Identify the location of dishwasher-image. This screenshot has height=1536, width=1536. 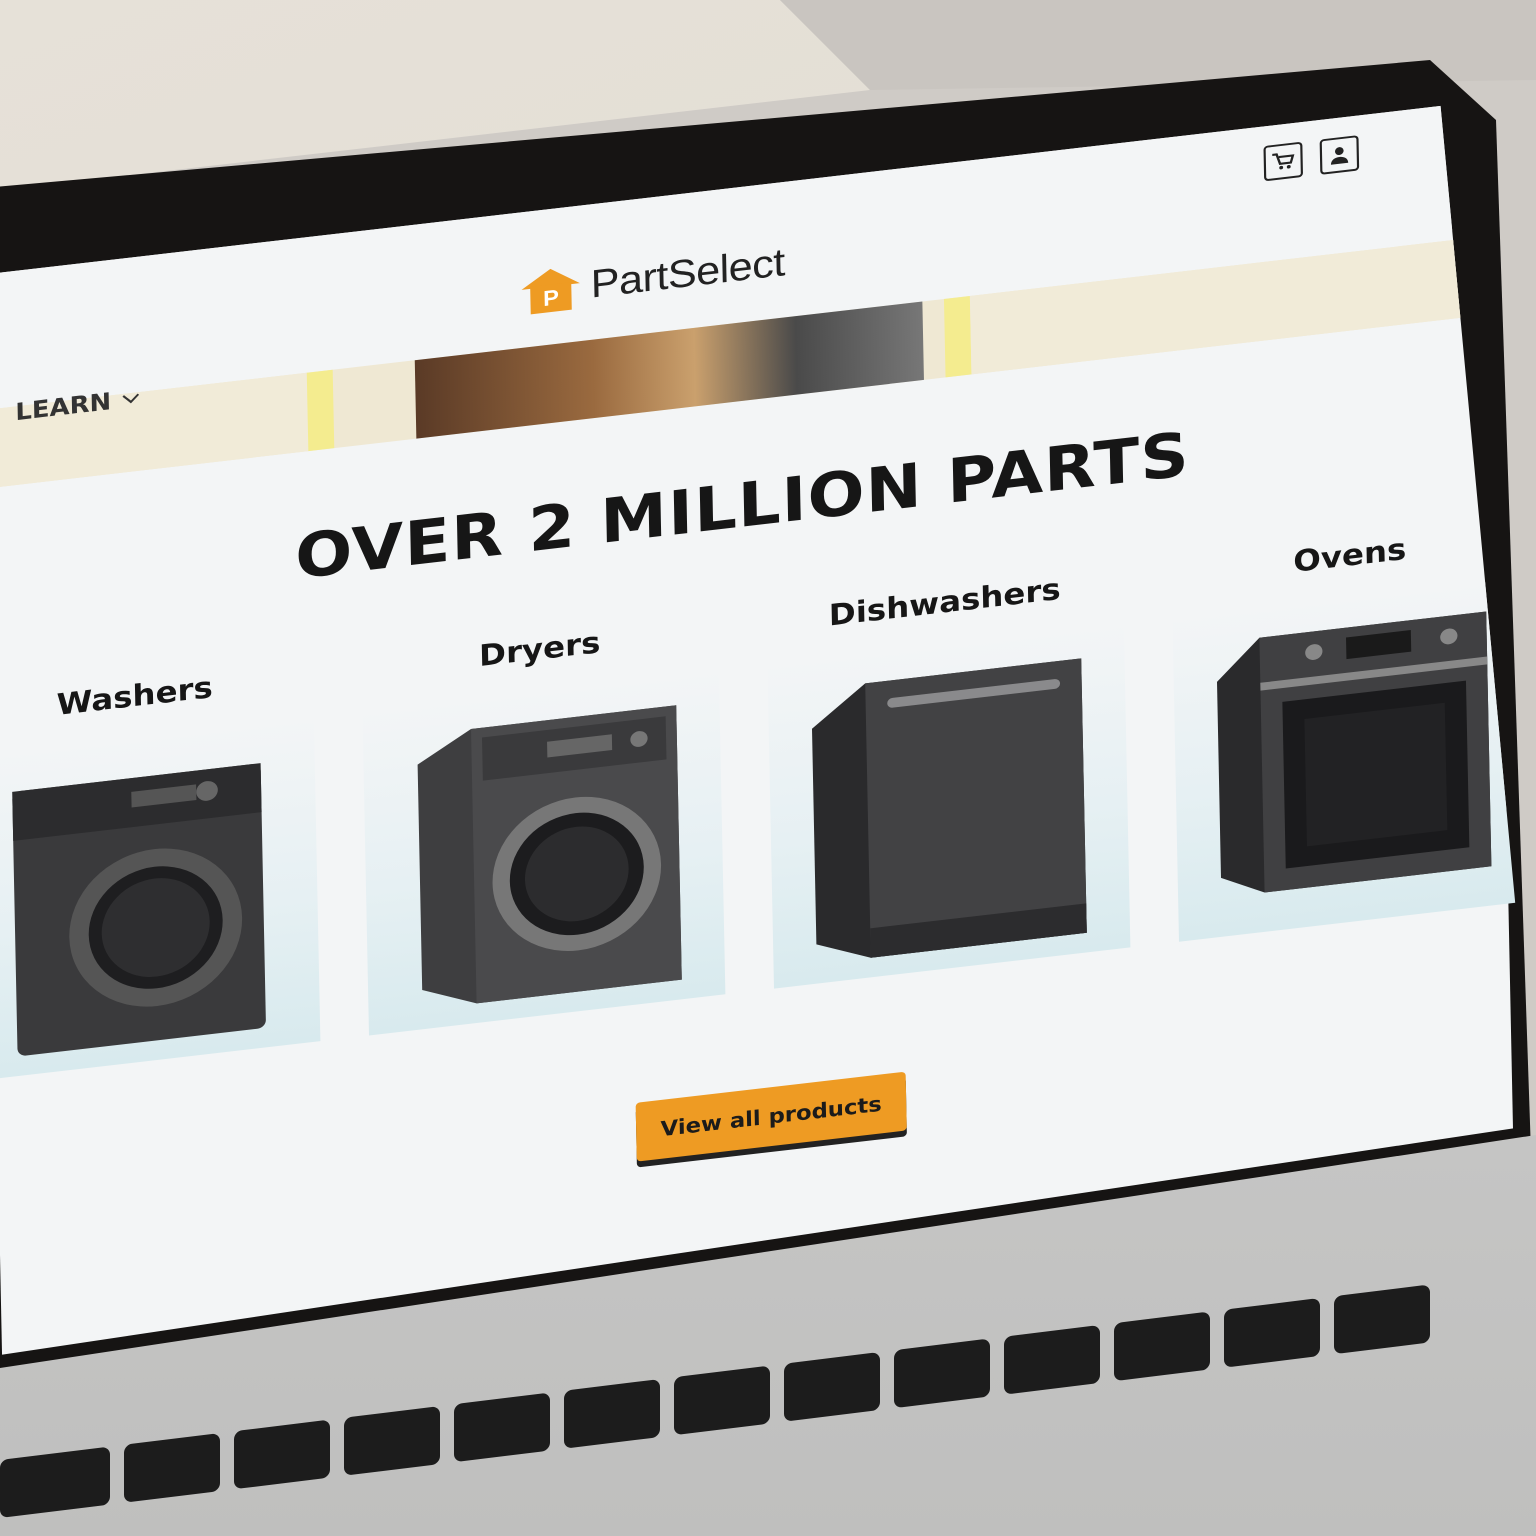
(949, 808).